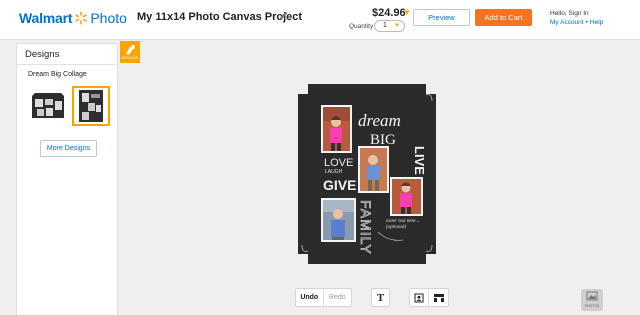 The width and height of the screenshot is (640, 315). I want to click on word-love: LOVE, so click(338, 163).